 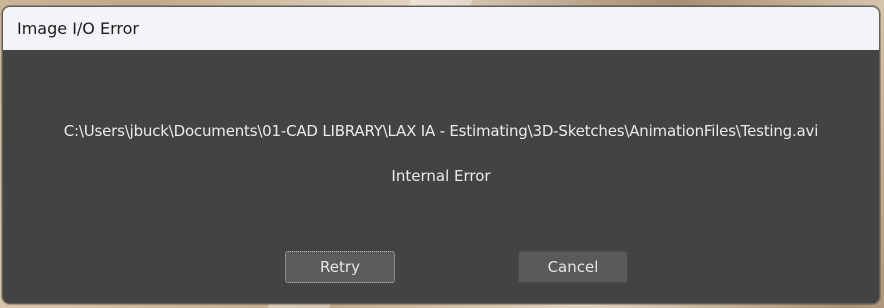 What do you see at coordinates (441, 28) in the screenshot?
I see `dialog-titlebar: Image I/O Error` at bounding box center [441, 28].